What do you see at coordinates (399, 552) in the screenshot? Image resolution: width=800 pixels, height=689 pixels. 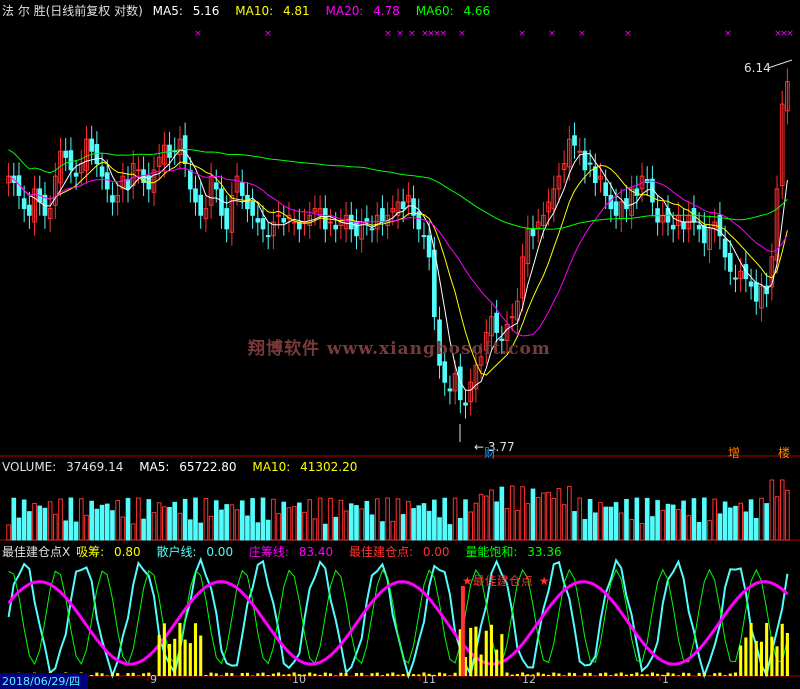 I see `best-entry-label: 最佳建仓点: 0.00` at bounding box center [399, 552].